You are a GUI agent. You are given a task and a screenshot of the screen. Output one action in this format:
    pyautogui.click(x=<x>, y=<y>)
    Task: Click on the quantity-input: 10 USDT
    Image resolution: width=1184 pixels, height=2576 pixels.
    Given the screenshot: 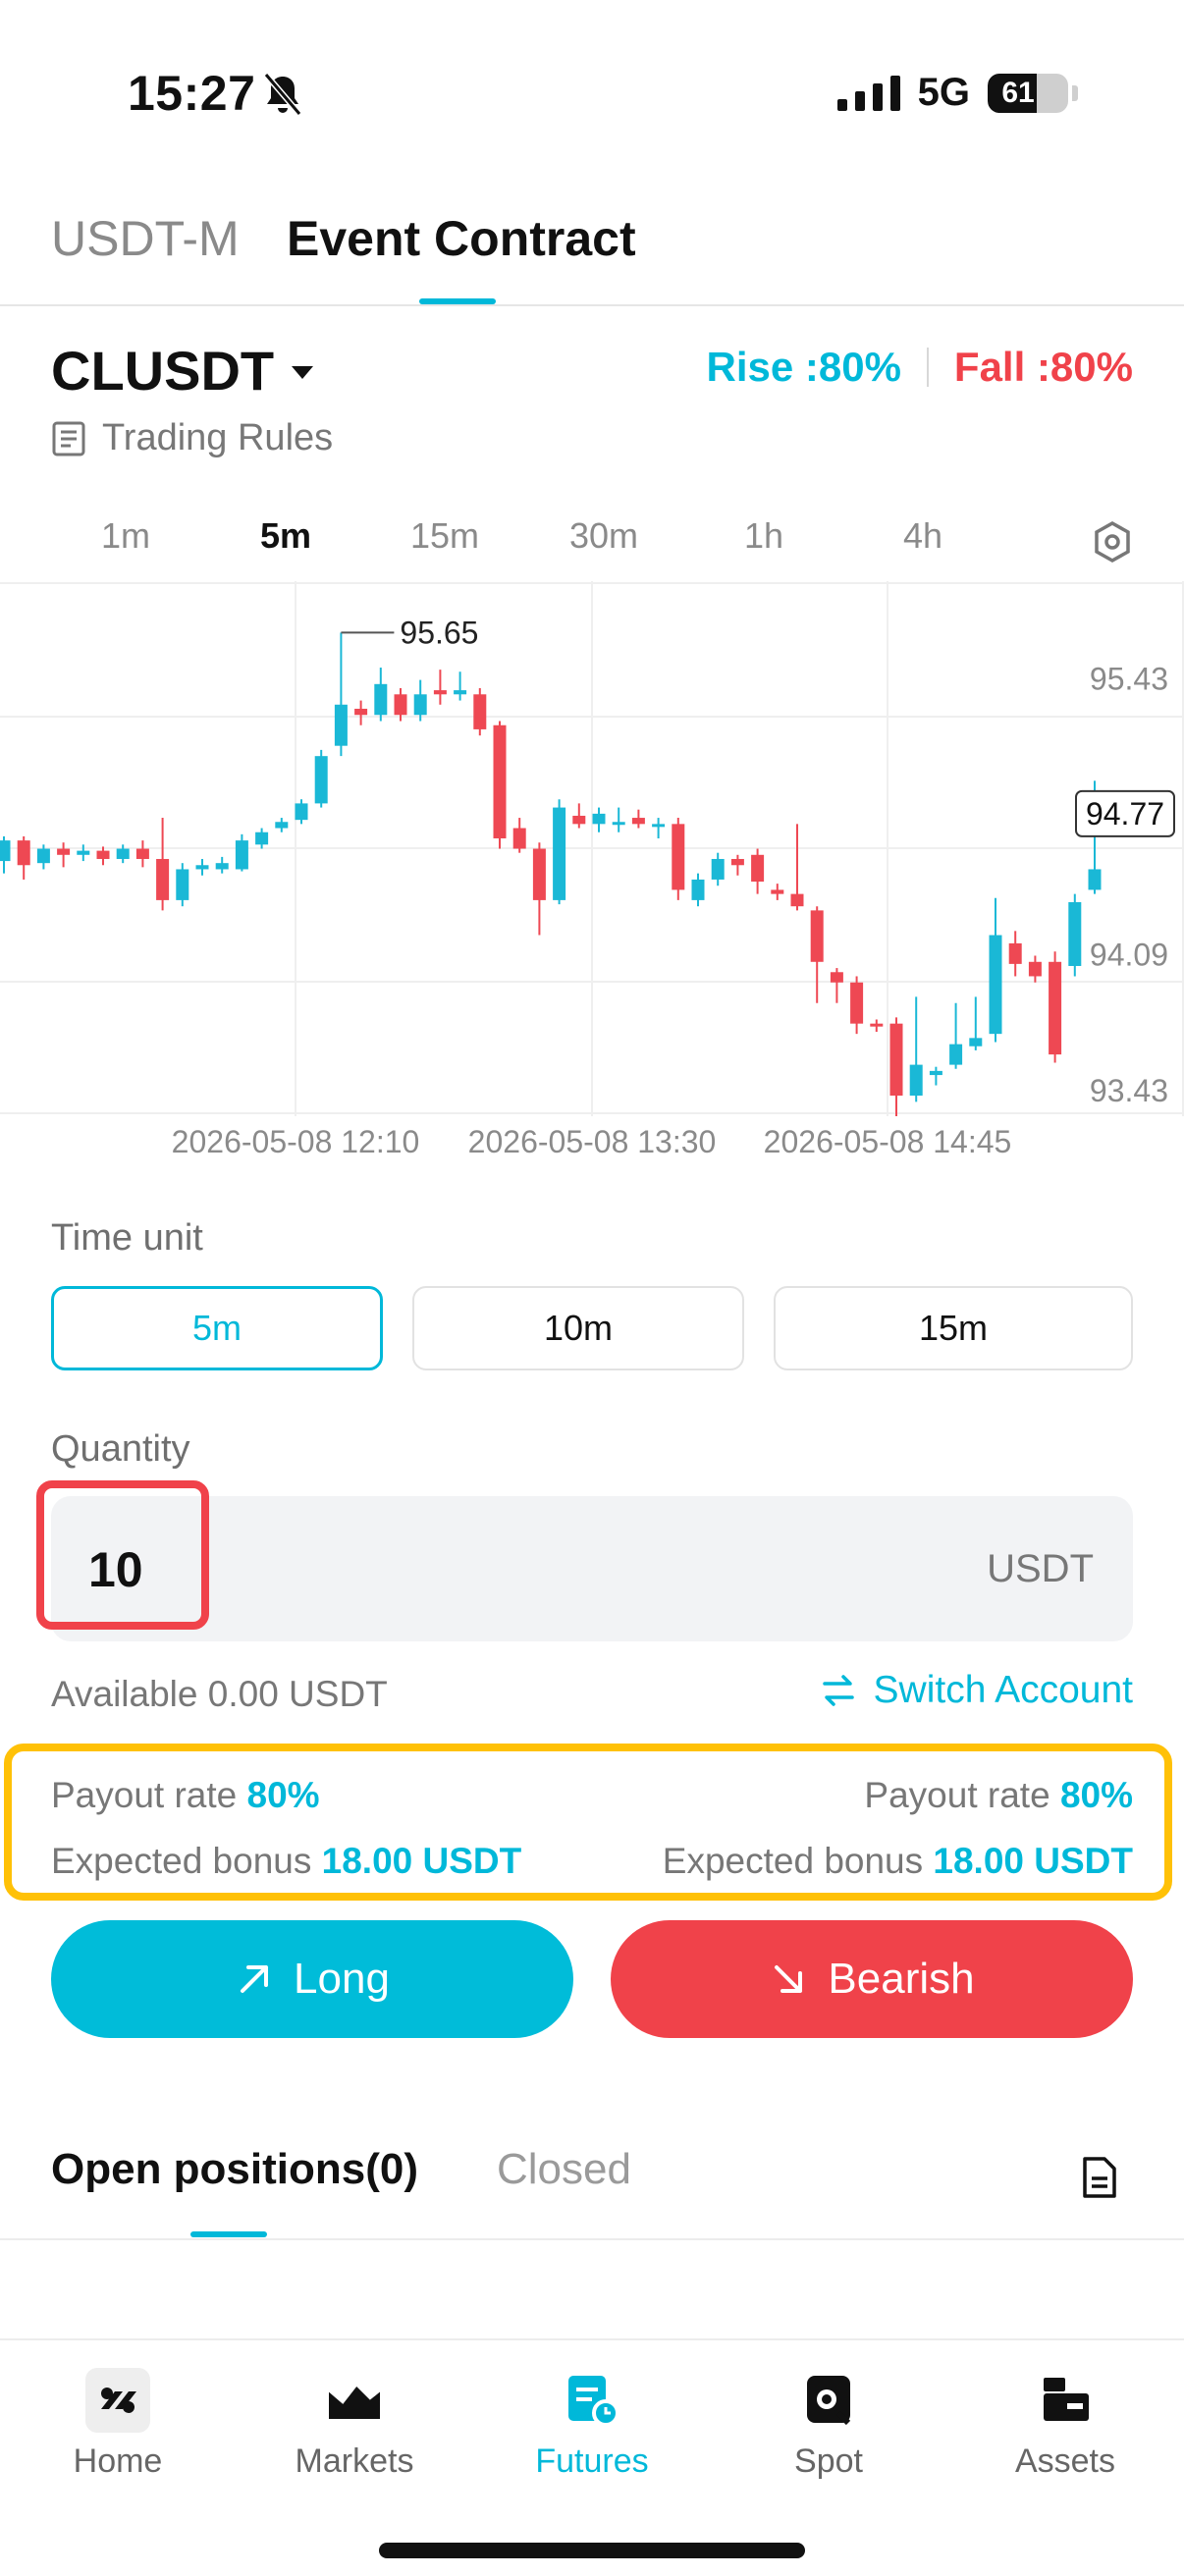 What is the action you would take?
    pyautogui.click(x=592, y=1568)
    